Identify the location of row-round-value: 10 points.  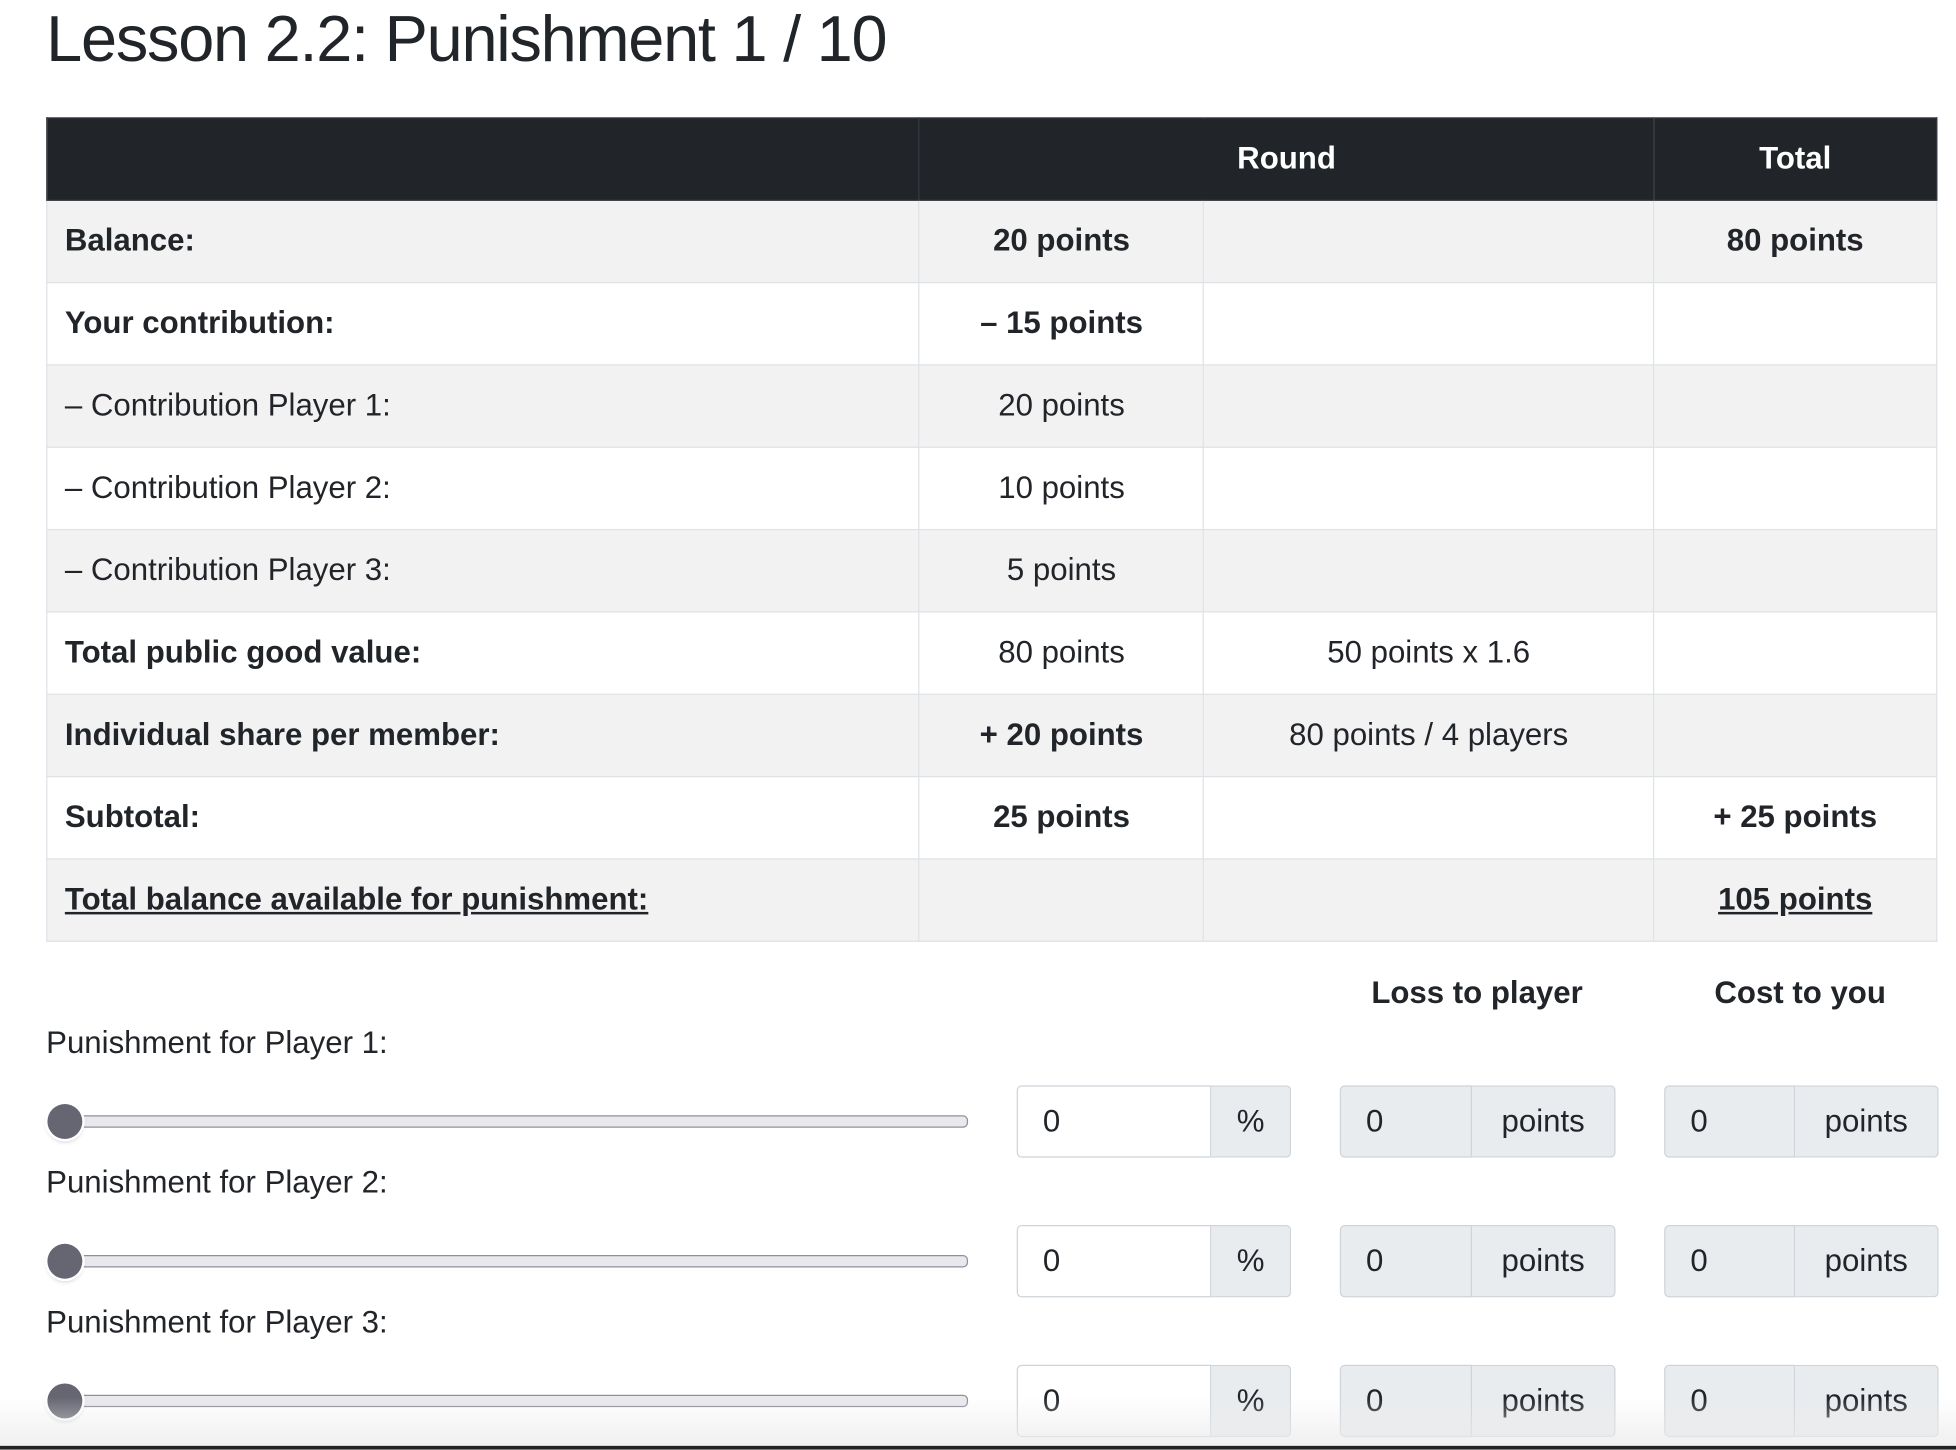
(1061, 488).